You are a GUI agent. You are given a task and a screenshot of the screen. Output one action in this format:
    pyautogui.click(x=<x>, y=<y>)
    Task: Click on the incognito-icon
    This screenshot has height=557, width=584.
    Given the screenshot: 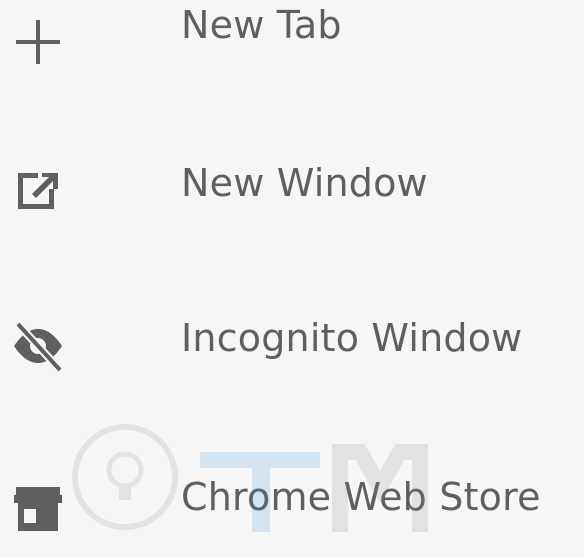 What is the action you would take?
    pyautogui.click(x=38, y=346)
    